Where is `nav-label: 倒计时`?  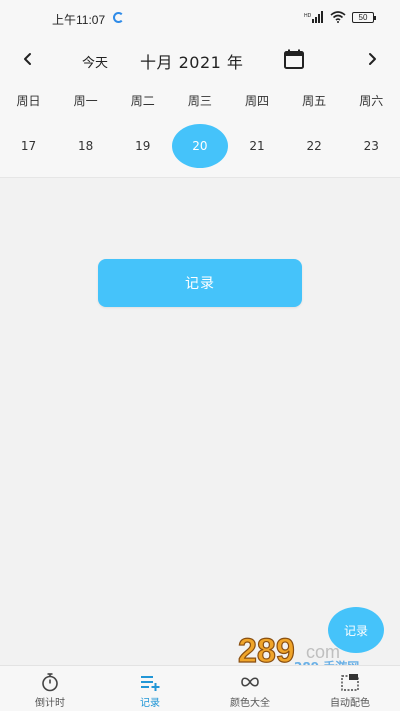 nav-label: 倒计时 is located at coordinates (50, 703).